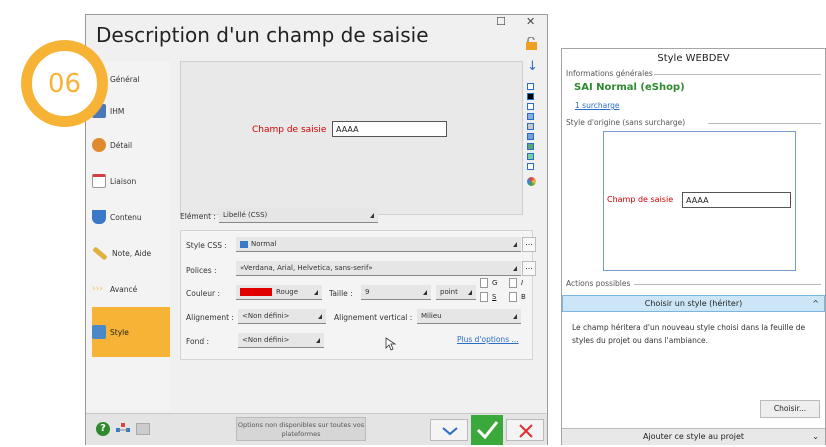  I want to click on lock-icon, so click(532, 43).